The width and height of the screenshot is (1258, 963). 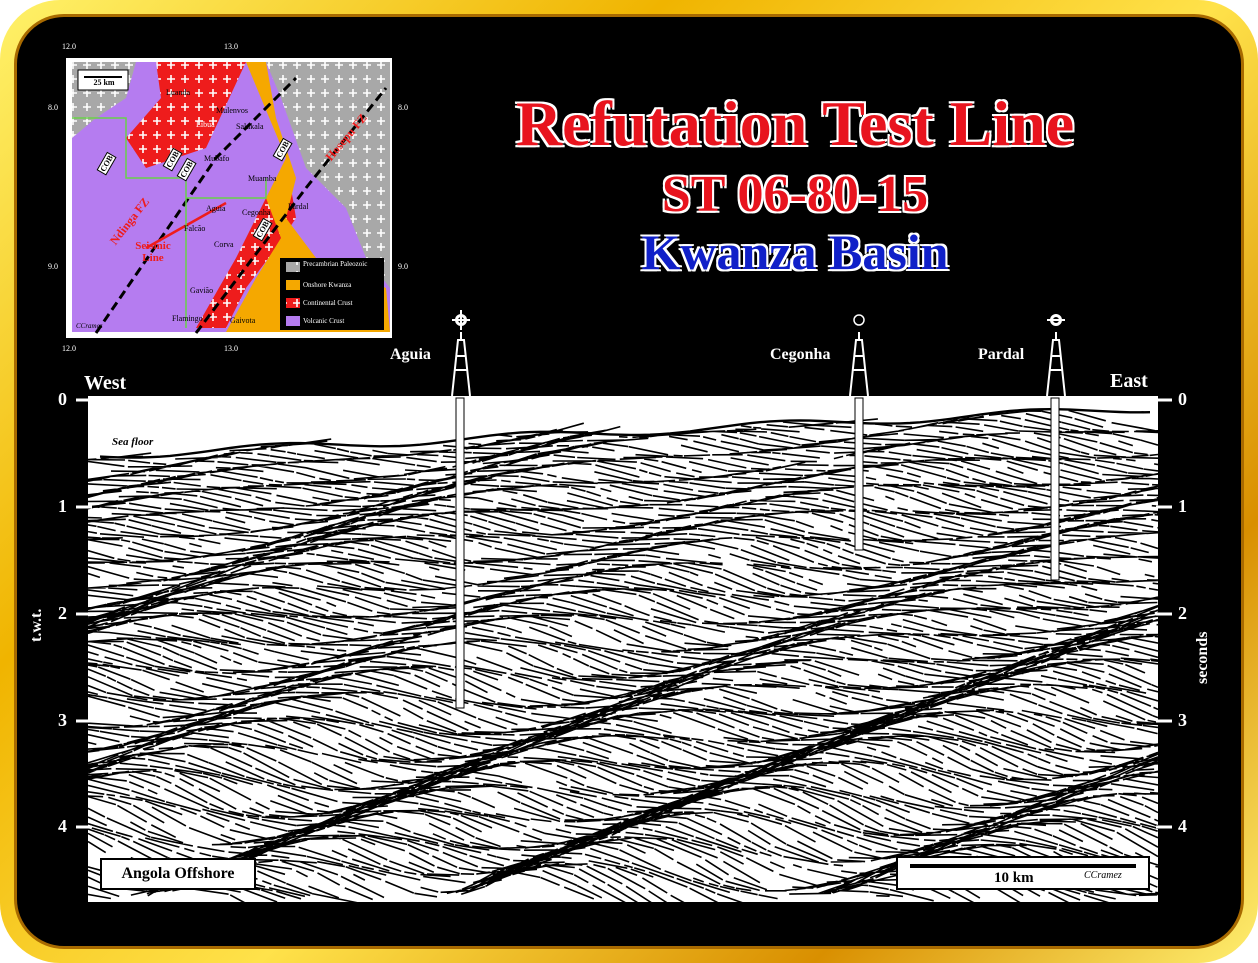 I want to click on scale-box: 10 km CCramez, so click(x=1023, y=873).